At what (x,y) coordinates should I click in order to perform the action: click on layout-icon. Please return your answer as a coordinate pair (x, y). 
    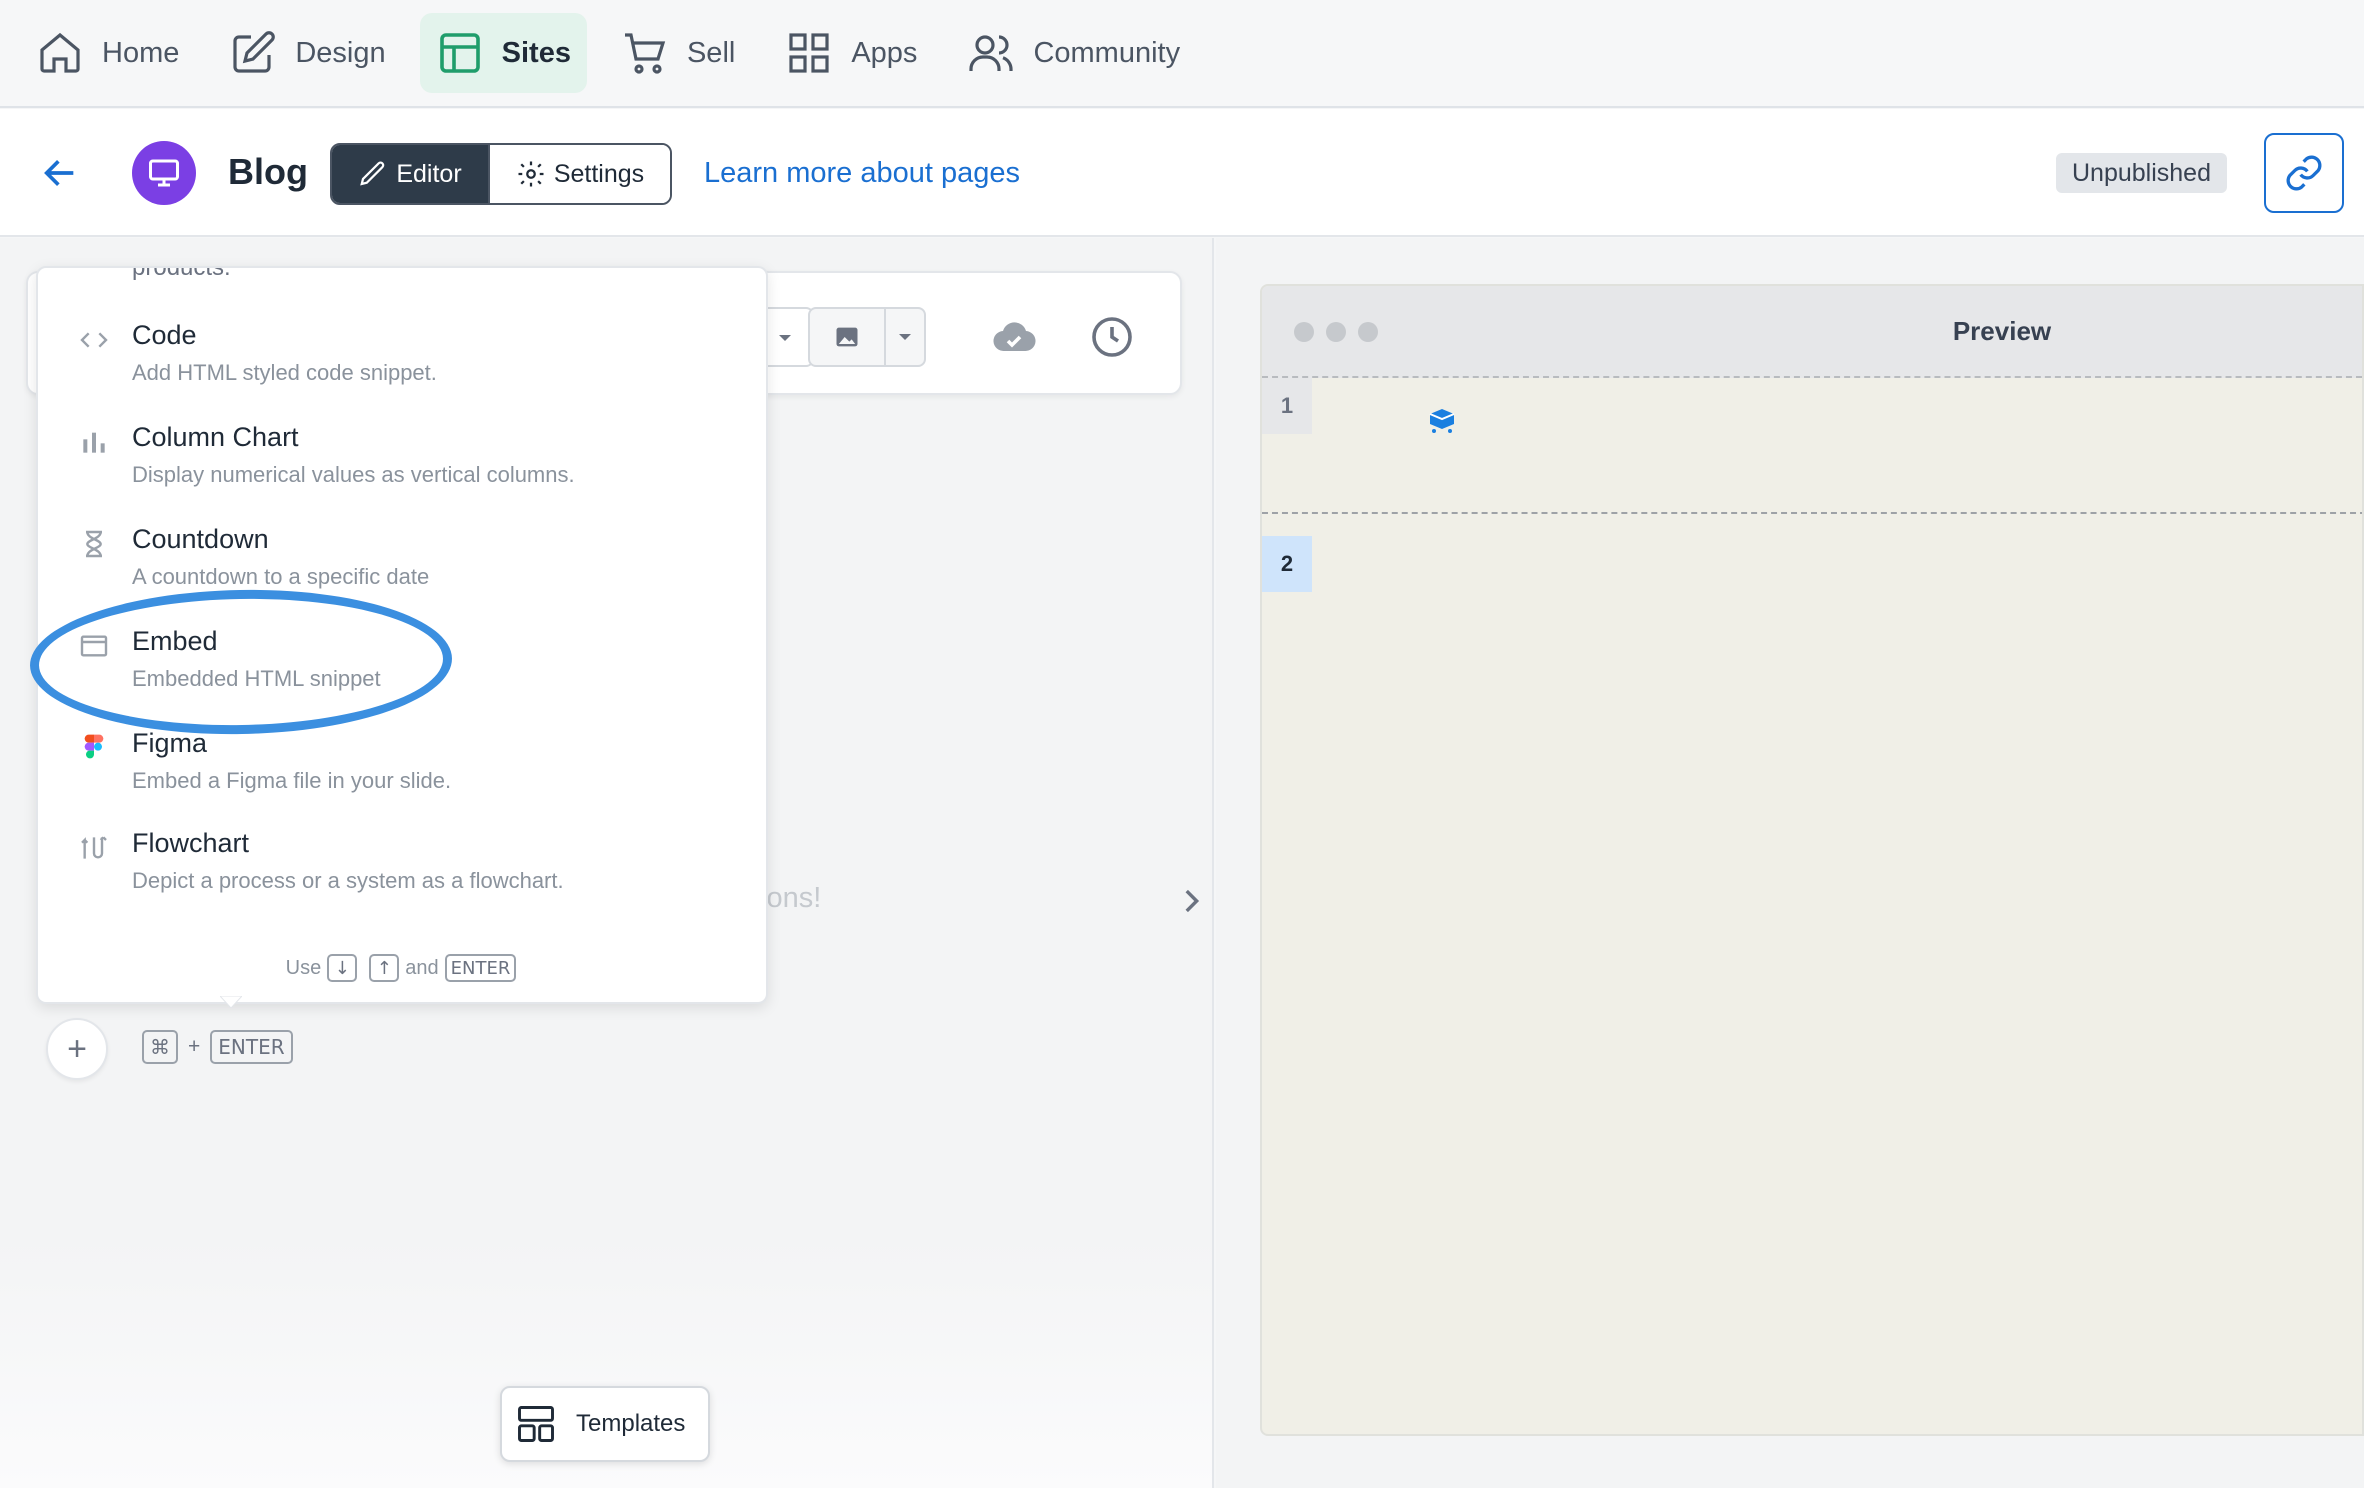
    Looking at the image, I should click on (459, 53).